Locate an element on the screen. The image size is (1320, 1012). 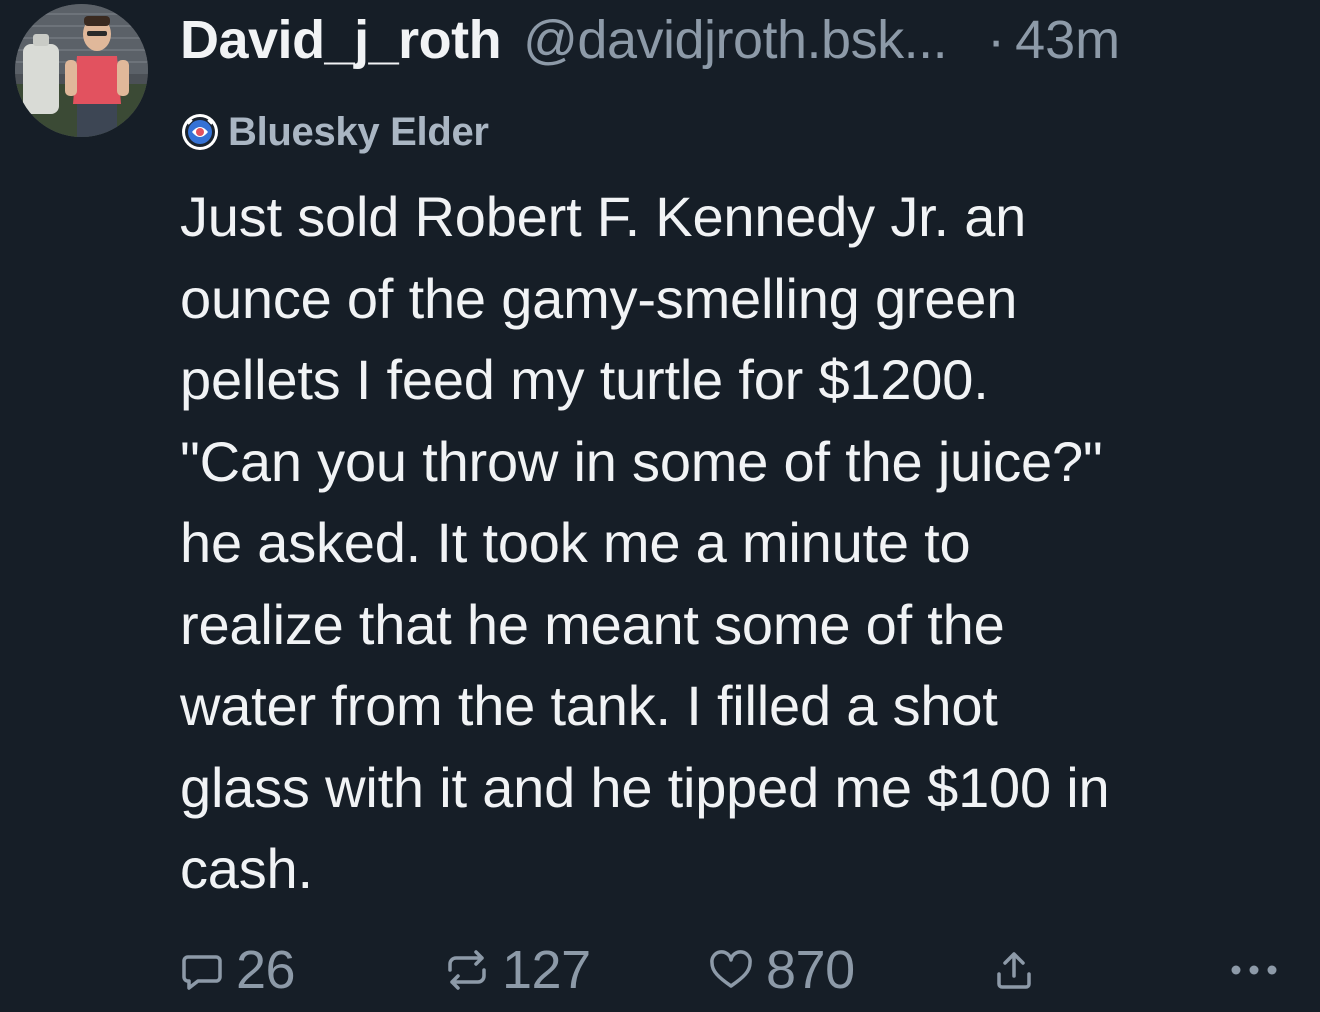
share-icon is located at coordinates (1014, 970).